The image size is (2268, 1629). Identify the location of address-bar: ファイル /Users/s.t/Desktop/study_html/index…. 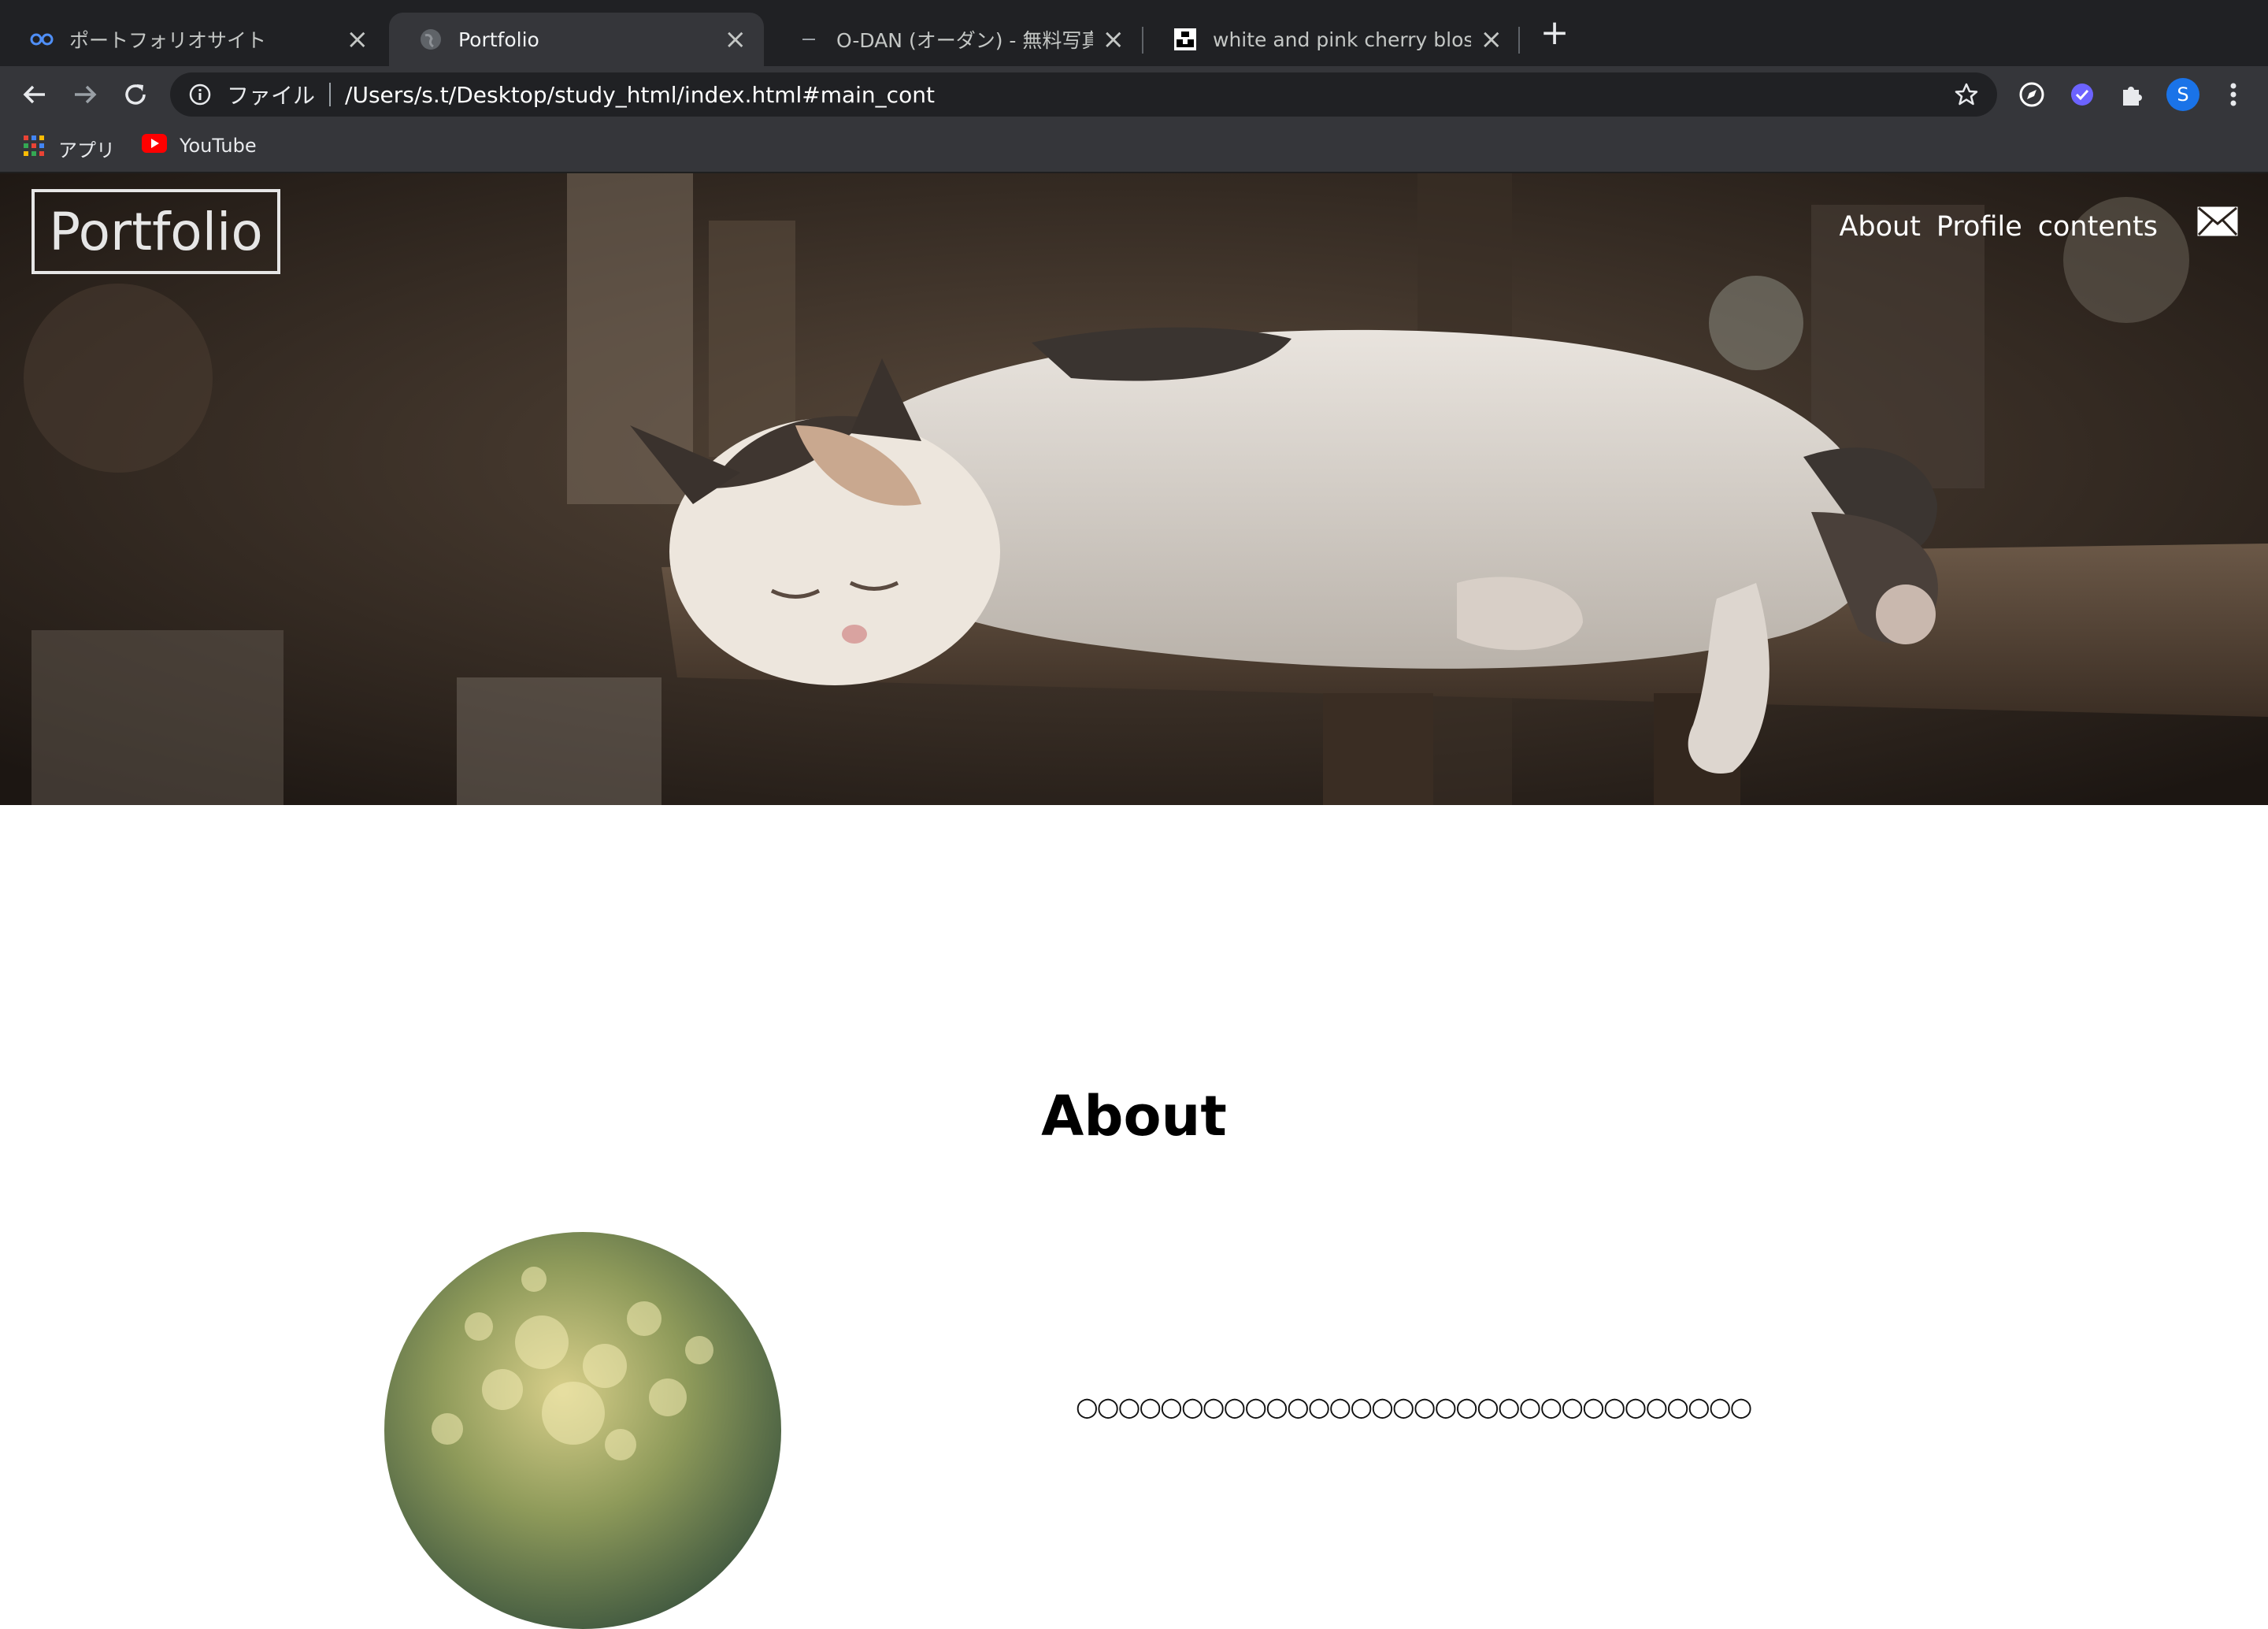
(1083, 95).